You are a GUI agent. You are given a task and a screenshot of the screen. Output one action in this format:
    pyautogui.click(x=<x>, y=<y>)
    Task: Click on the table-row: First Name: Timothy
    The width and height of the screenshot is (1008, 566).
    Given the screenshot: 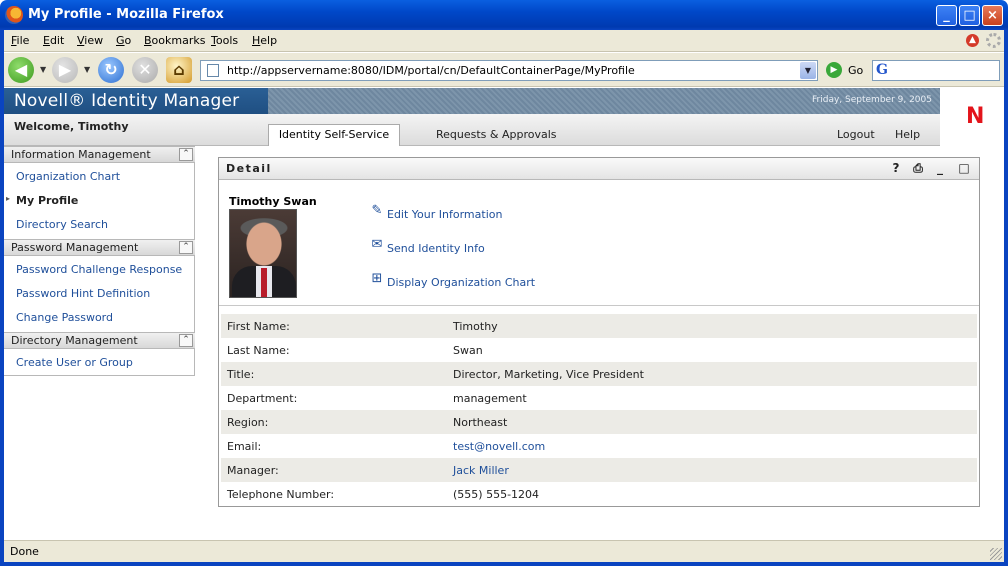 What is the action you would take?
    pyautogui.click(x=599, y=326)
    